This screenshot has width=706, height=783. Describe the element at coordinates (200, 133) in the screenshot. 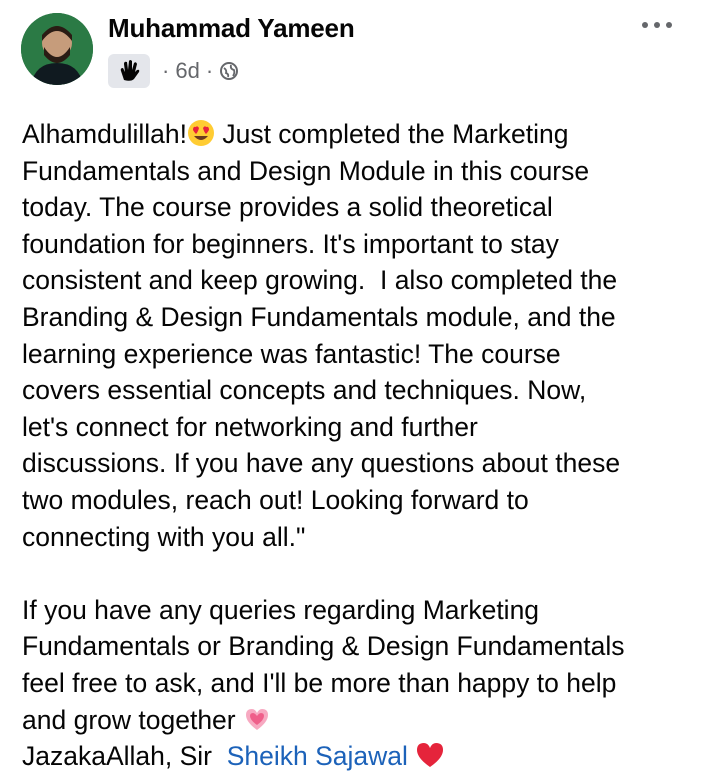

I see `heart-eyes-emoji` at that location.